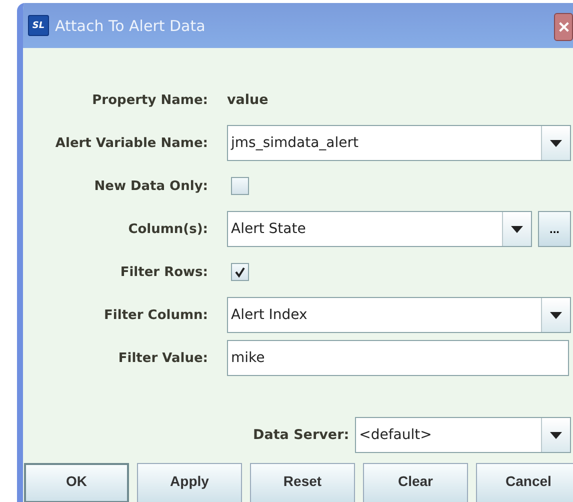  I want to click on field-label: Filter Column:, so click(155, 315).